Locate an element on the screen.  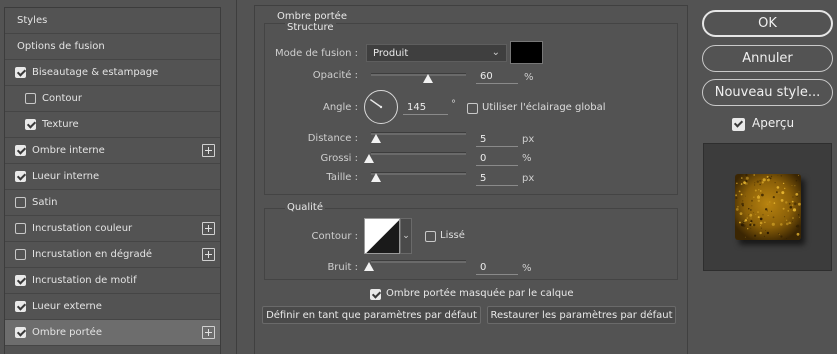
preview-box is located at coordinates (767, 207).